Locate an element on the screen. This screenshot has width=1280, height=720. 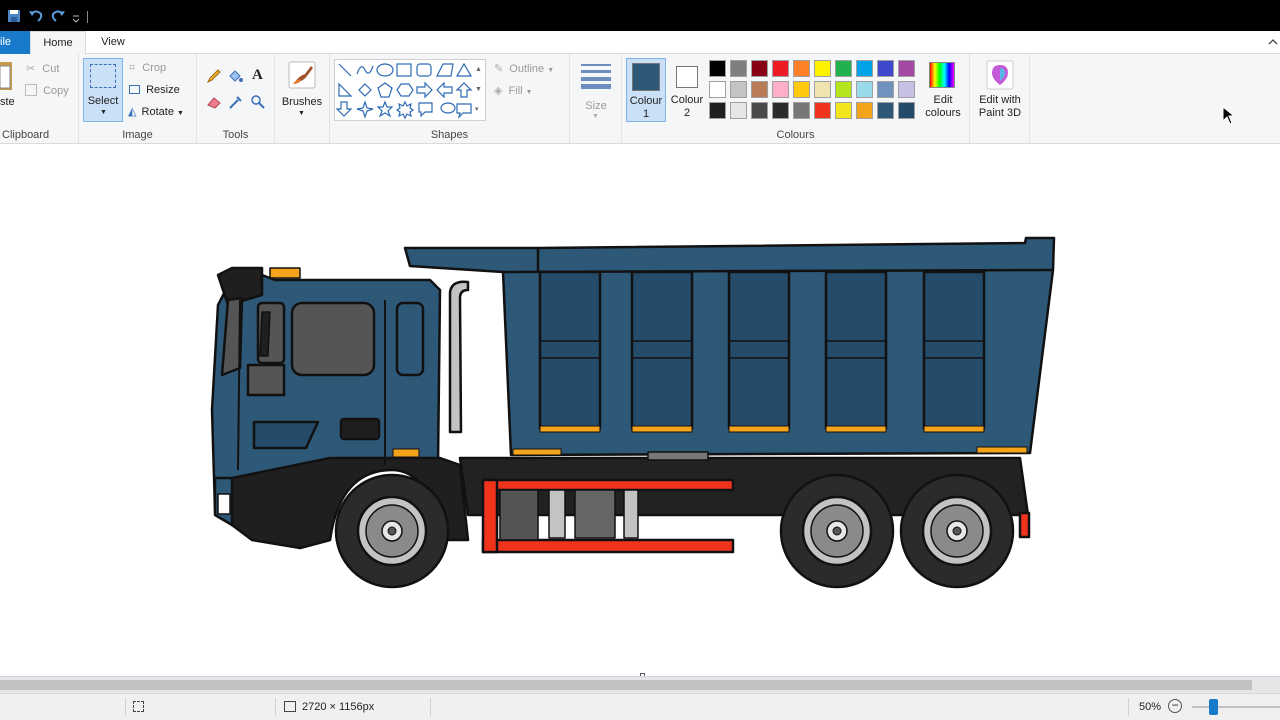
size-button: Size ▼ is located at coordinates (596, 90).